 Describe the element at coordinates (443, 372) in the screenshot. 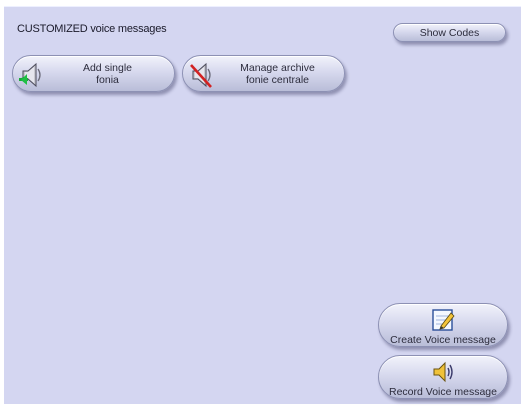

I see `speaker-sound-icon` at that location.